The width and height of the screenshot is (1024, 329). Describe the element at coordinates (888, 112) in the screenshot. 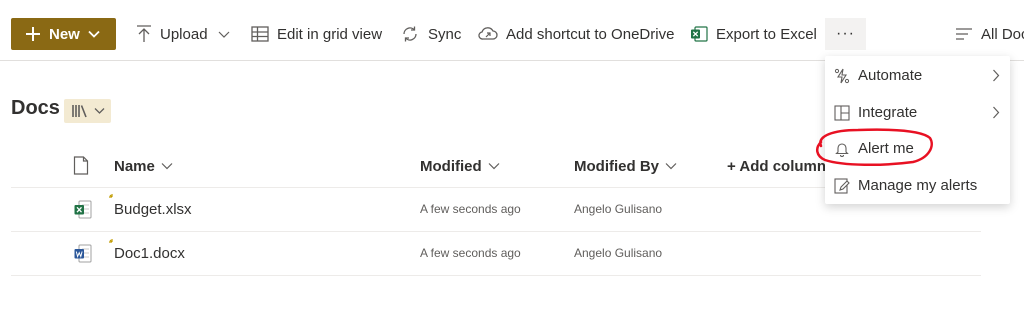

I see `menu-item-label: Integrate` at that location.